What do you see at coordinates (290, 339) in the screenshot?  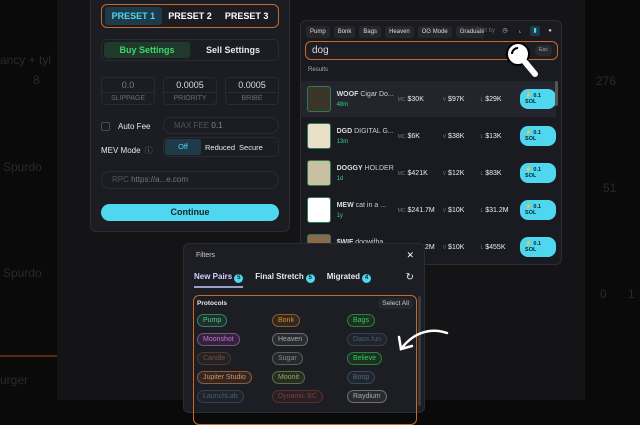 I see `protocol-toggle-heaven: Heaven` at bounding box center [290, 339].